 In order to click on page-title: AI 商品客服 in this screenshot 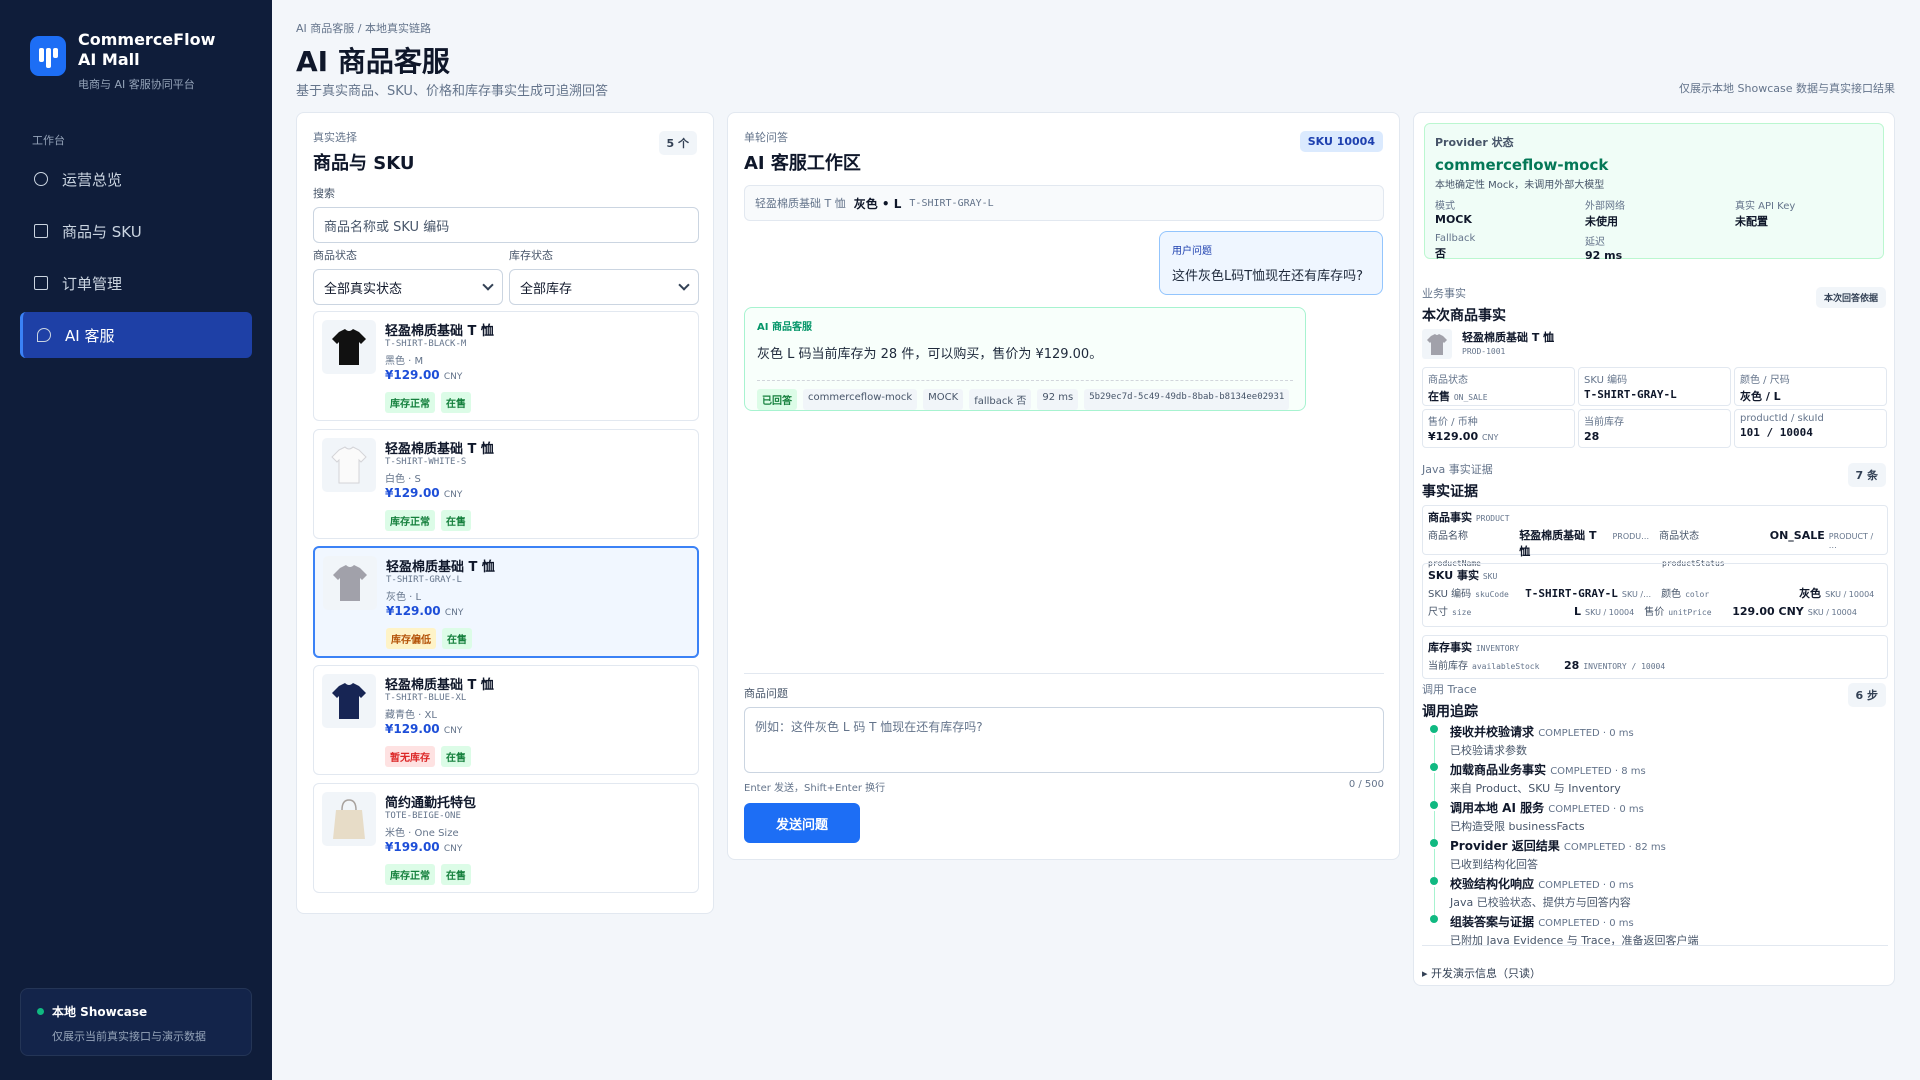, I will do `click(373, 61)`.